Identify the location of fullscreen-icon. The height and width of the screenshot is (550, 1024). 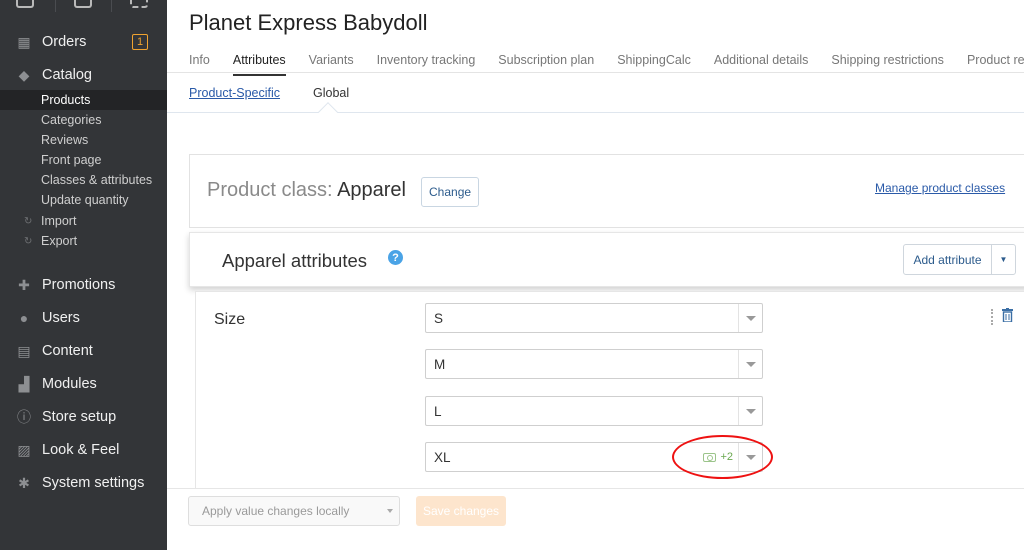
(139, 4).